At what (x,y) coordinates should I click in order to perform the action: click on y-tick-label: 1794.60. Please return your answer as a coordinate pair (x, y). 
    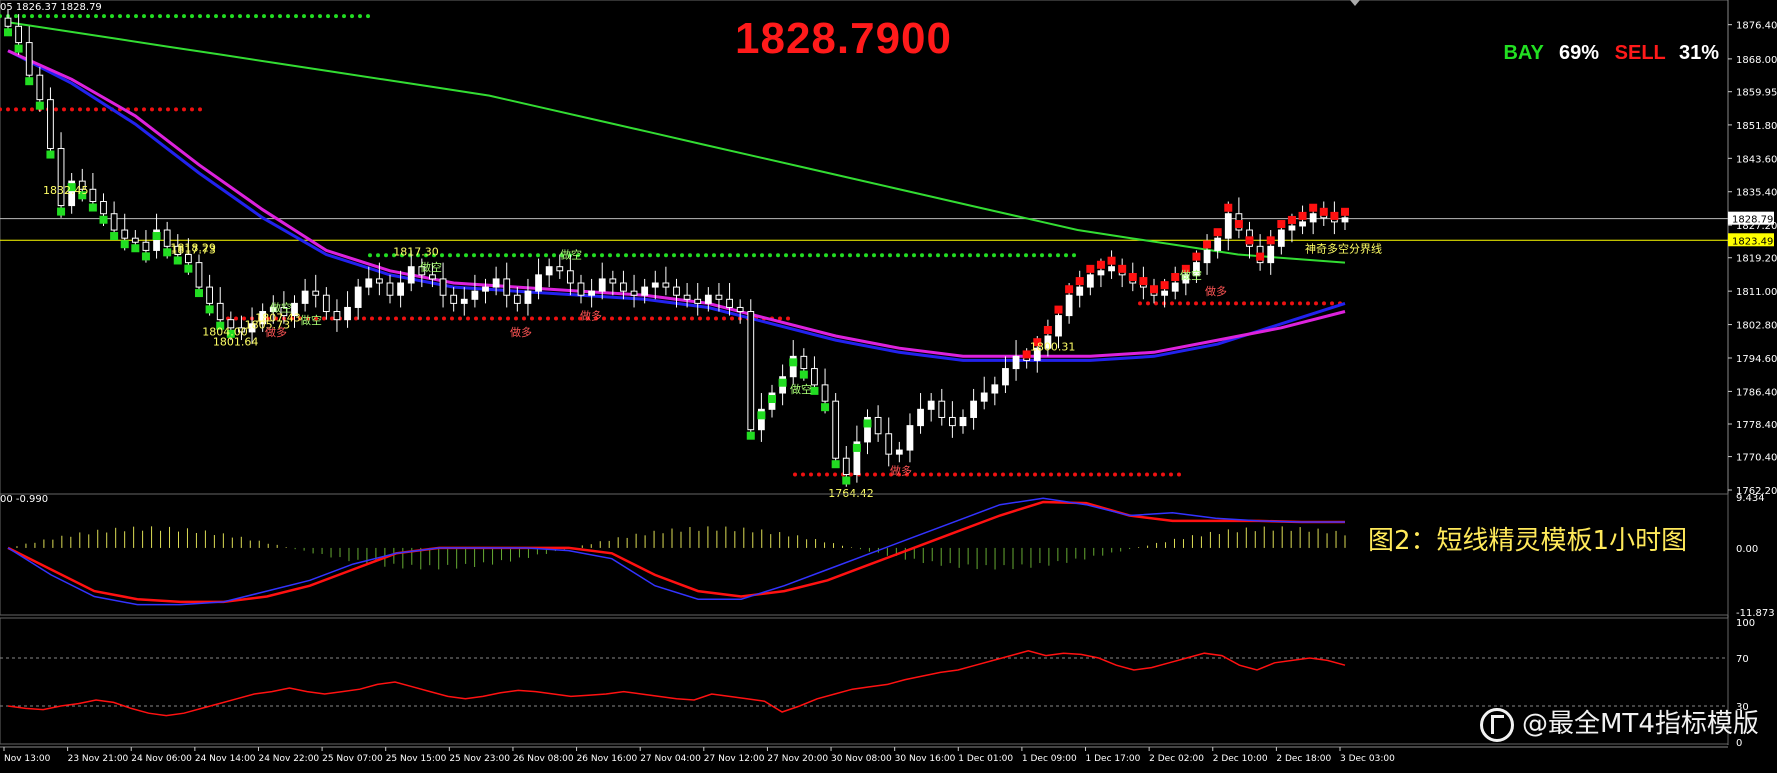
    Looking at the image, I should click on (1756, 359).